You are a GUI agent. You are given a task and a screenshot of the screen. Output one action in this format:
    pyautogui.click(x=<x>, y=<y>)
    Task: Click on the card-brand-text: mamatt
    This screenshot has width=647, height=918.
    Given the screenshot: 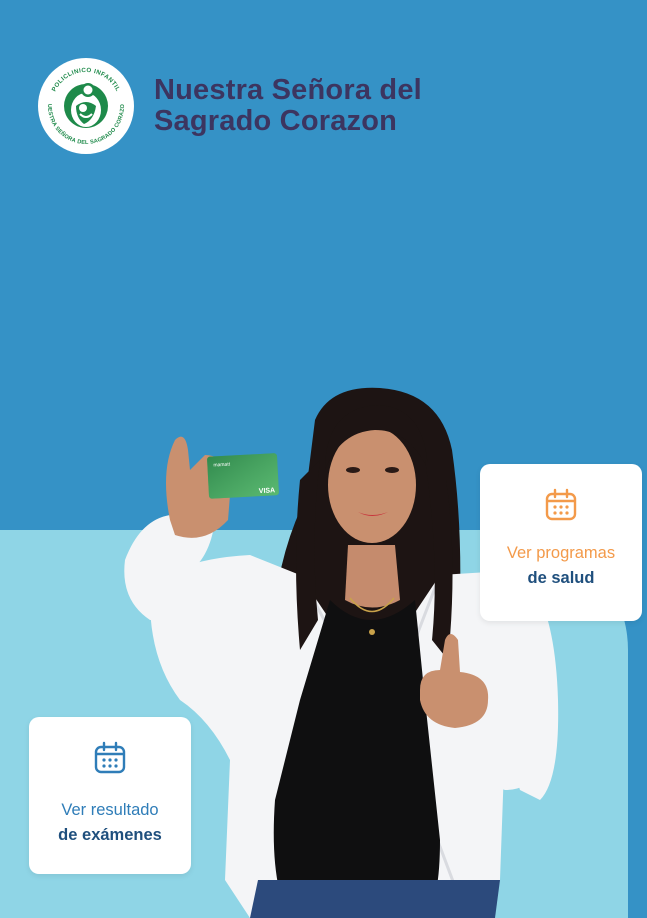 What is the action you would take?
    pyautogui.click(x=222, y=465)
    